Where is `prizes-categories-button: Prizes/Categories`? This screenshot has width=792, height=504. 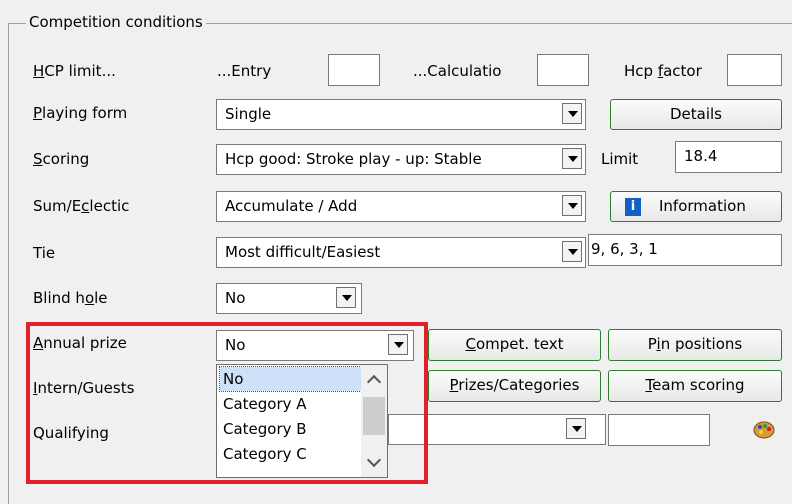 prizes-categories-button: Prizes/Categories is located at coordinates (514, 386).